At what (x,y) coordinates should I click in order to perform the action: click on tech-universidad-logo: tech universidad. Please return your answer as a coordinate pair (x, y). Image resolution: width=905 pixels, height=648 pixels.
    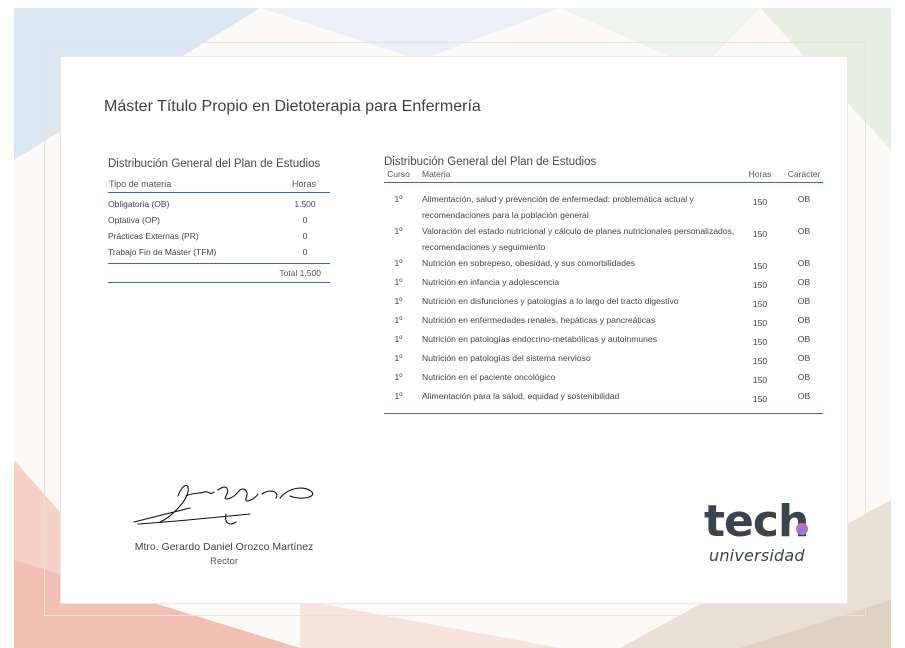
    Looking at the image, I should click on (759, 536).